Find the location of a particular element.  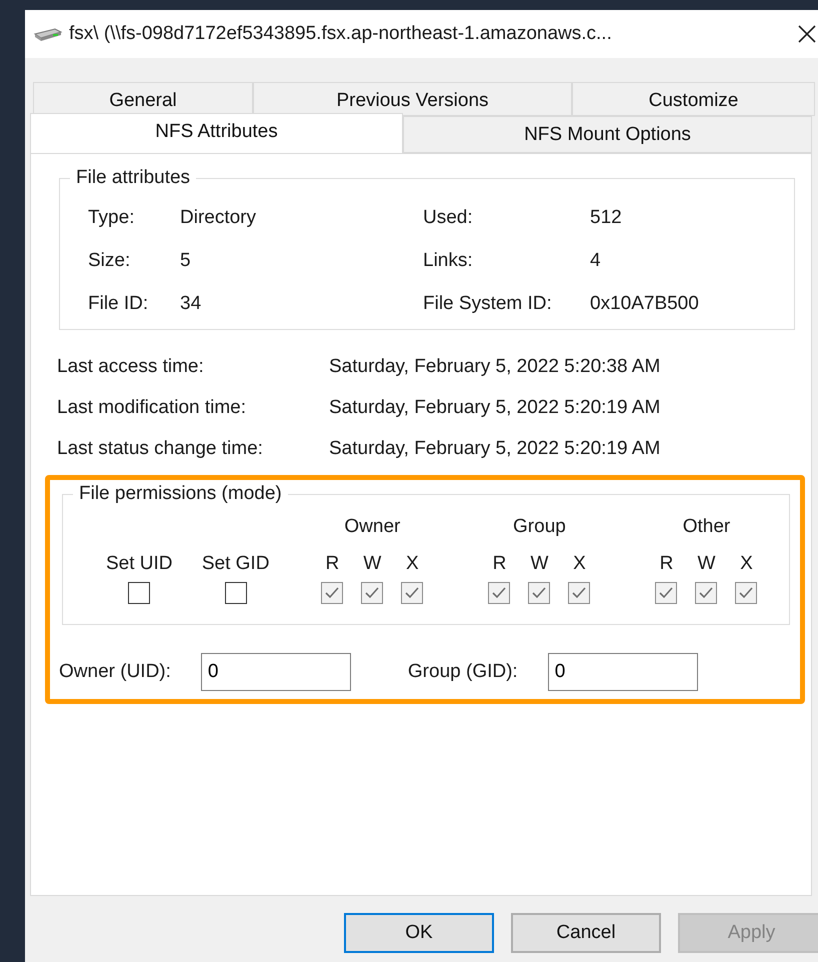

column-heading: Other is located at coordinates (706, 527).